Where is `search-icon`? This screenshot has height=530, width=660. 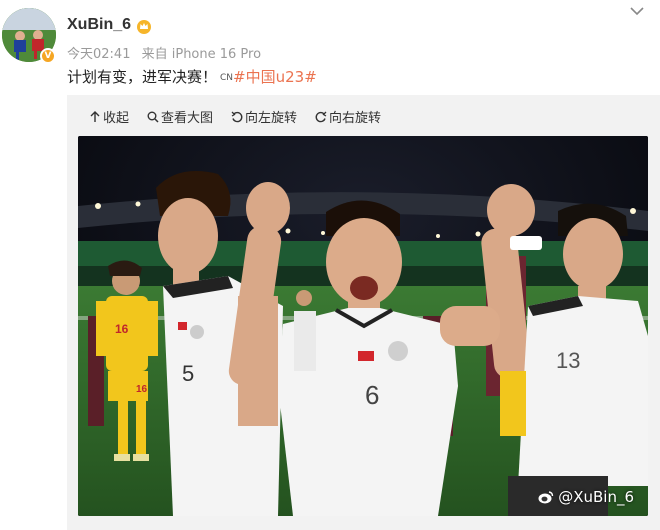
search-icon is located at coordinates (153, 117).